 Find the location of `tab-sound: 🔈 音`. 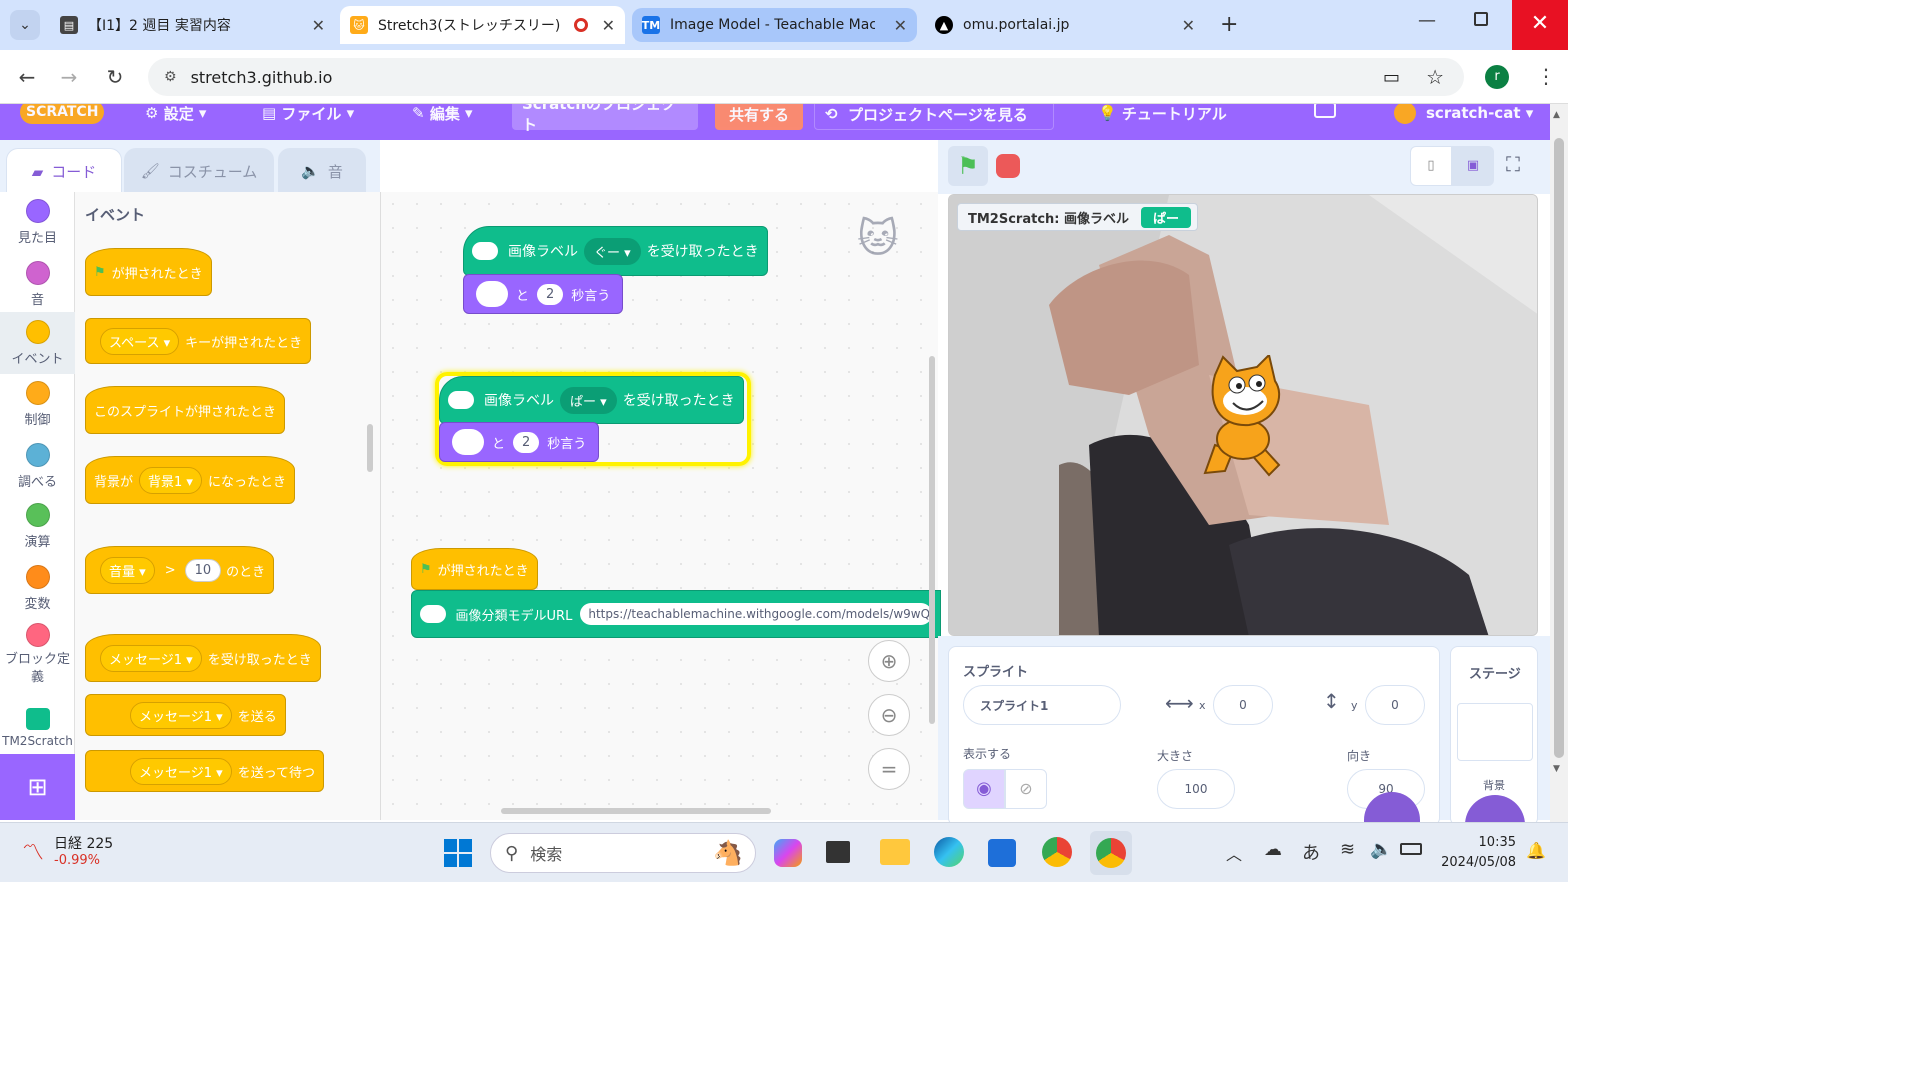

tab-sound: 🔈 音 is located at coordinates (322, 171).